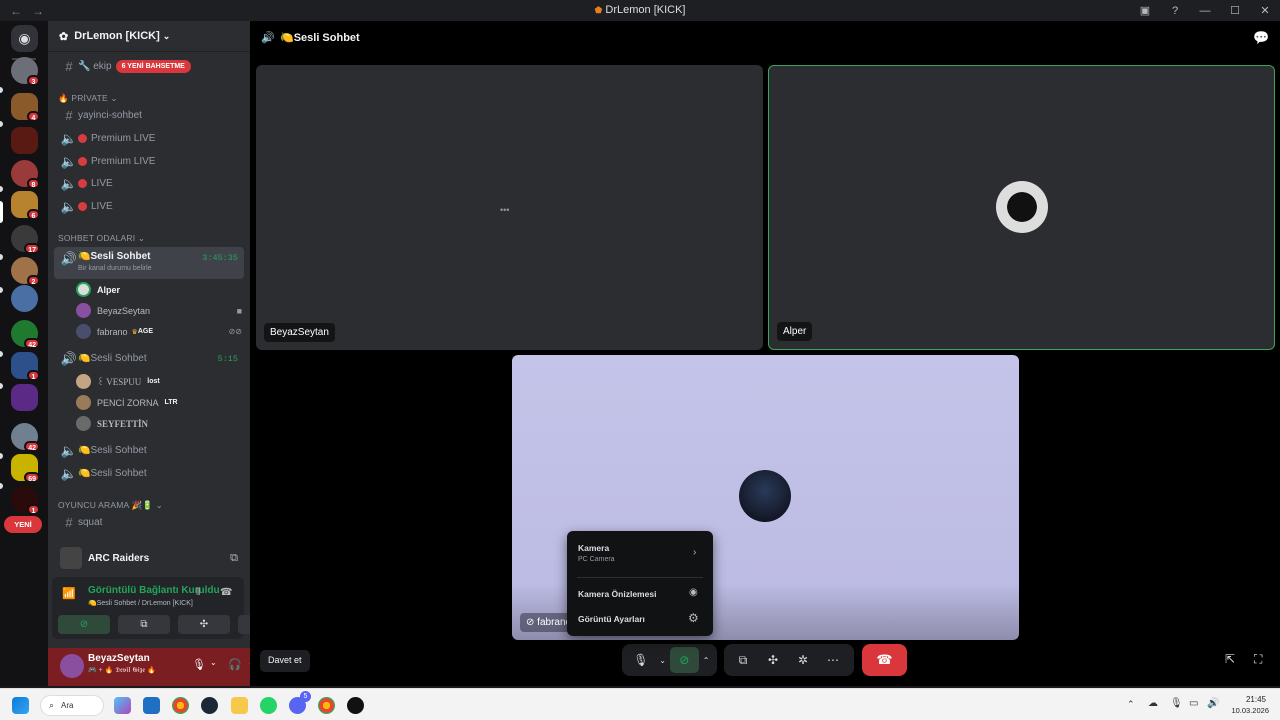 This screenshot has width=1280, height=720. What do you see at coordinates (149, 522) in the screenshot?
I see `channel-squat: # squat` at bounding box center [149, 522].